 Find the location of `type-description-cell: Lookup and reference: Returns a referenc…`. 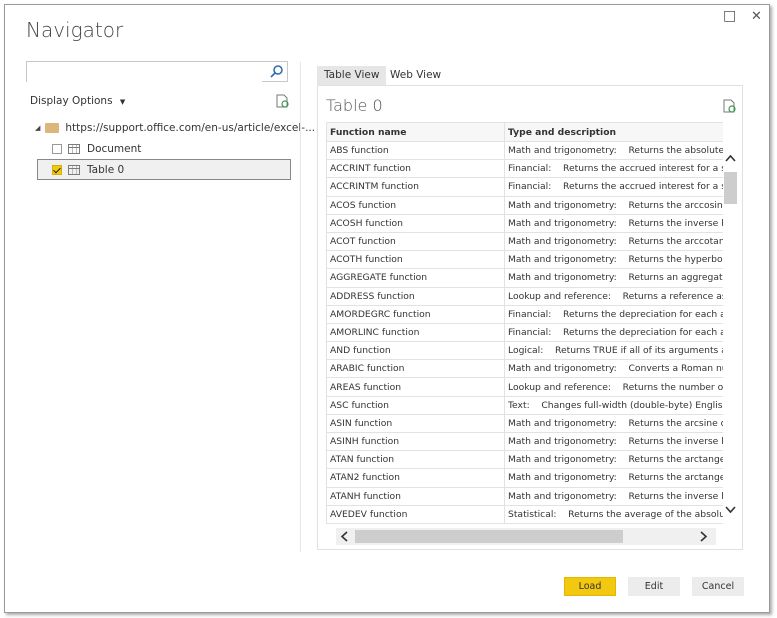

type-description-cell: Lookup and reference: Returns a referenc… is located at coordinates (613, 296).